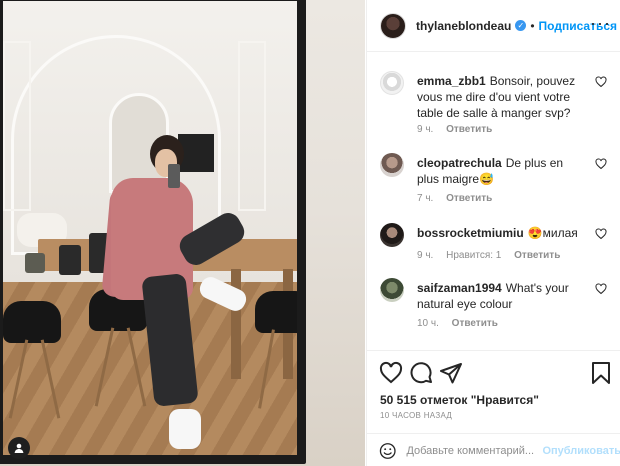 The image size is (620, 466). What do you see at coordinates (387, 451) in the screenshot?
I see `smiley-icon` at bounding box center [387, 451].